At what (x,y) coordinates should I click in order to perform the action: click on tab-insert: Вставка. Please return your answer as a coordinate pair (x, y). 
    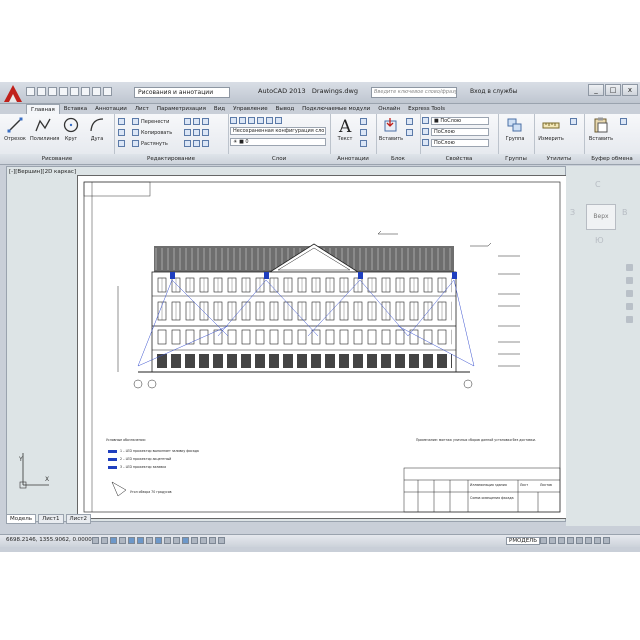
    Looking at the image, I should click on (75, 109).